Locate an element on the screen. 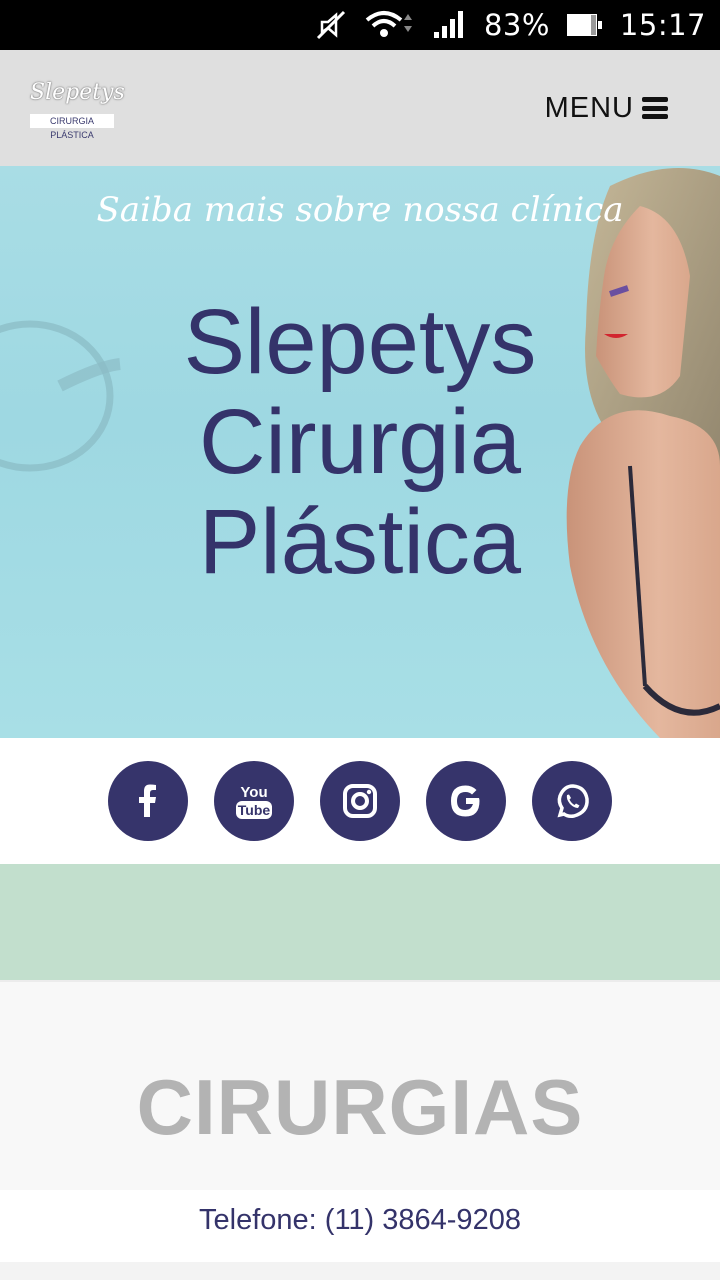  status-icons: 83% 15:17 is located at coordinates (510, 25).